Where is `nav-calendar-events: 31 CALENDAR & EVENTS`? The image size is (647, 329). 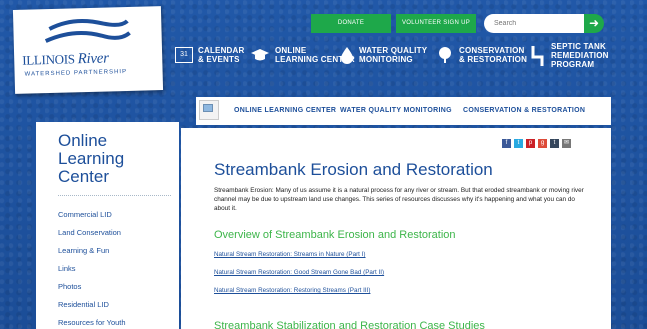 nav-calendar-events: 31 CALENDAR & EVENTS is located at coordinates (210, 55).